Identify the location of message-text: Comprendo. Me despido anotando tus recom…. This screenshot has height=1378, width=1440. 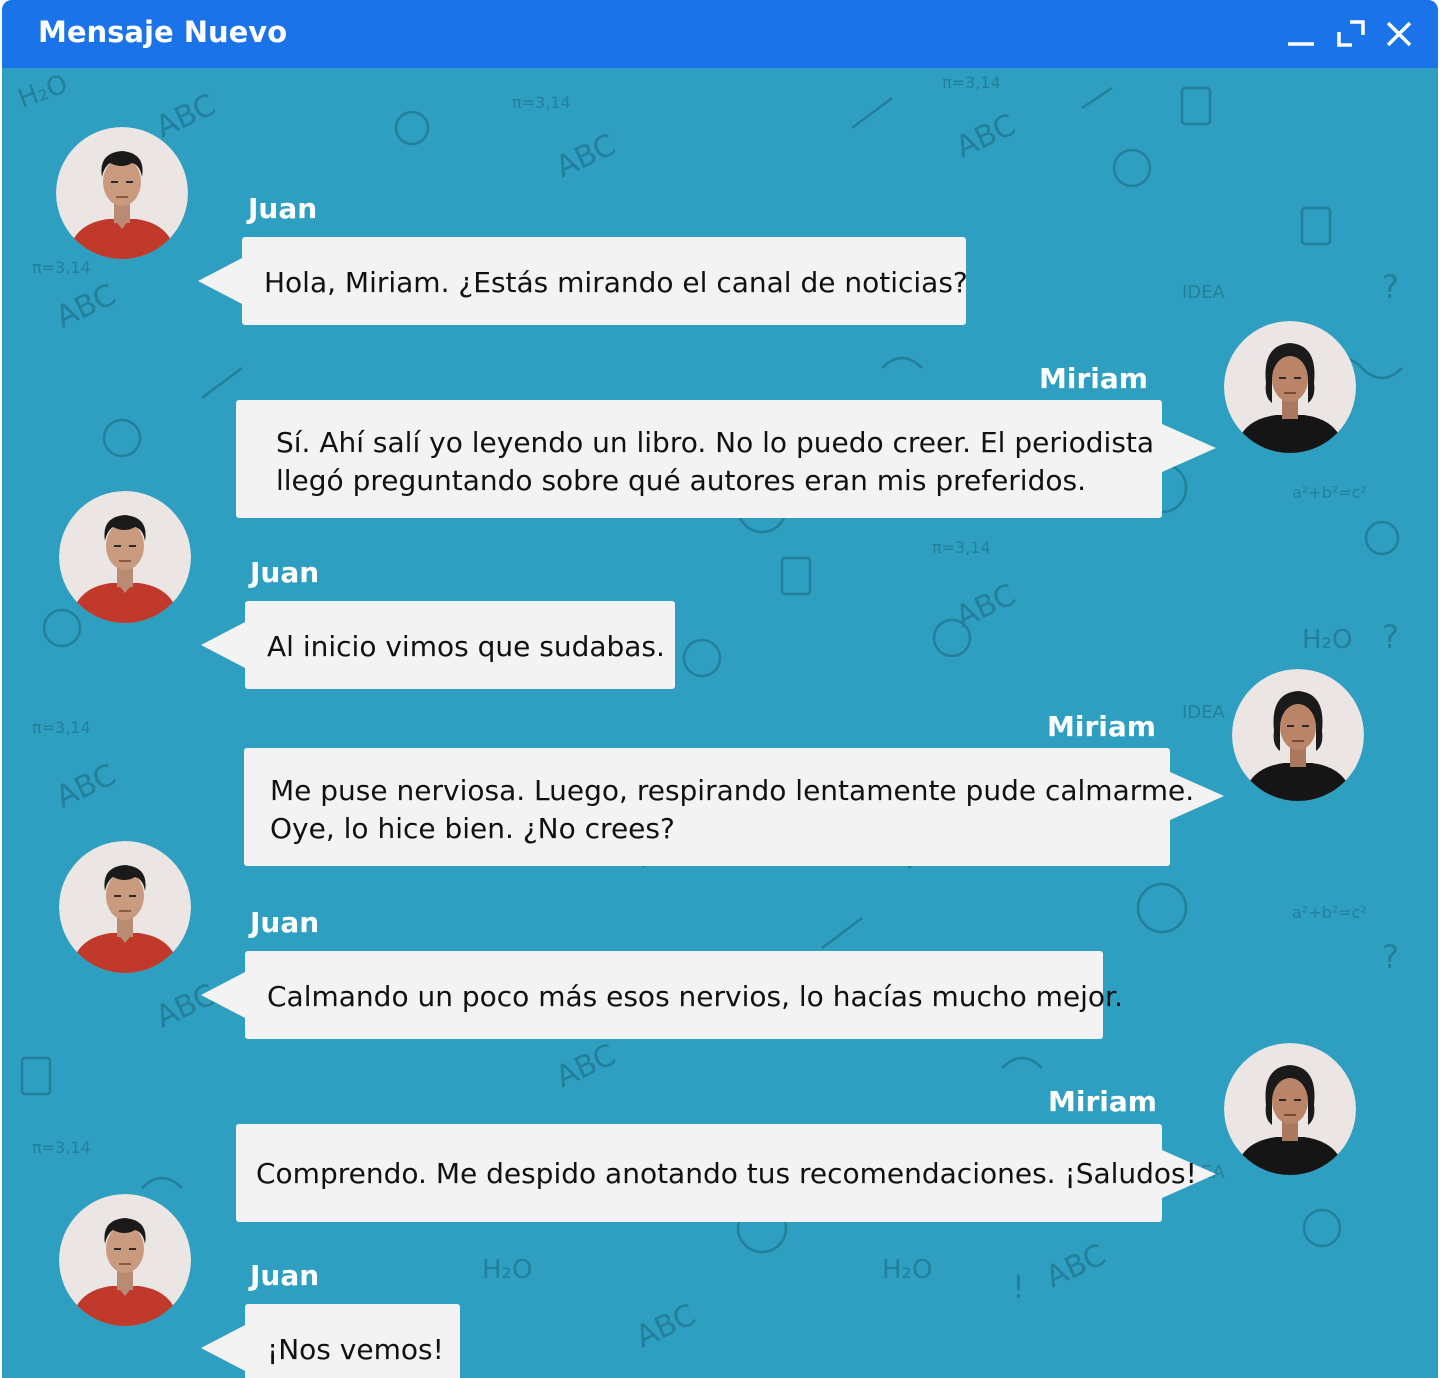
(726, 1173).